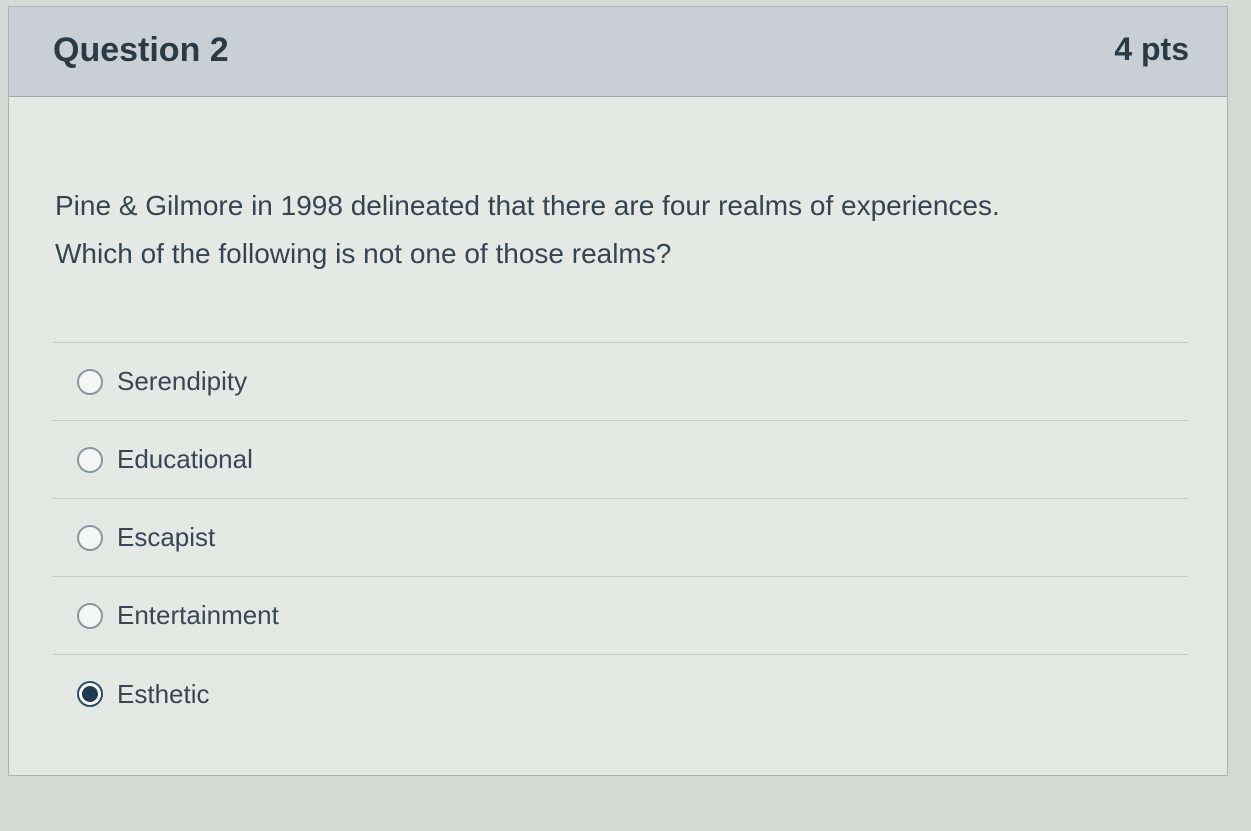  I want to click on question-points: 4 pts, so click(1151, 49).